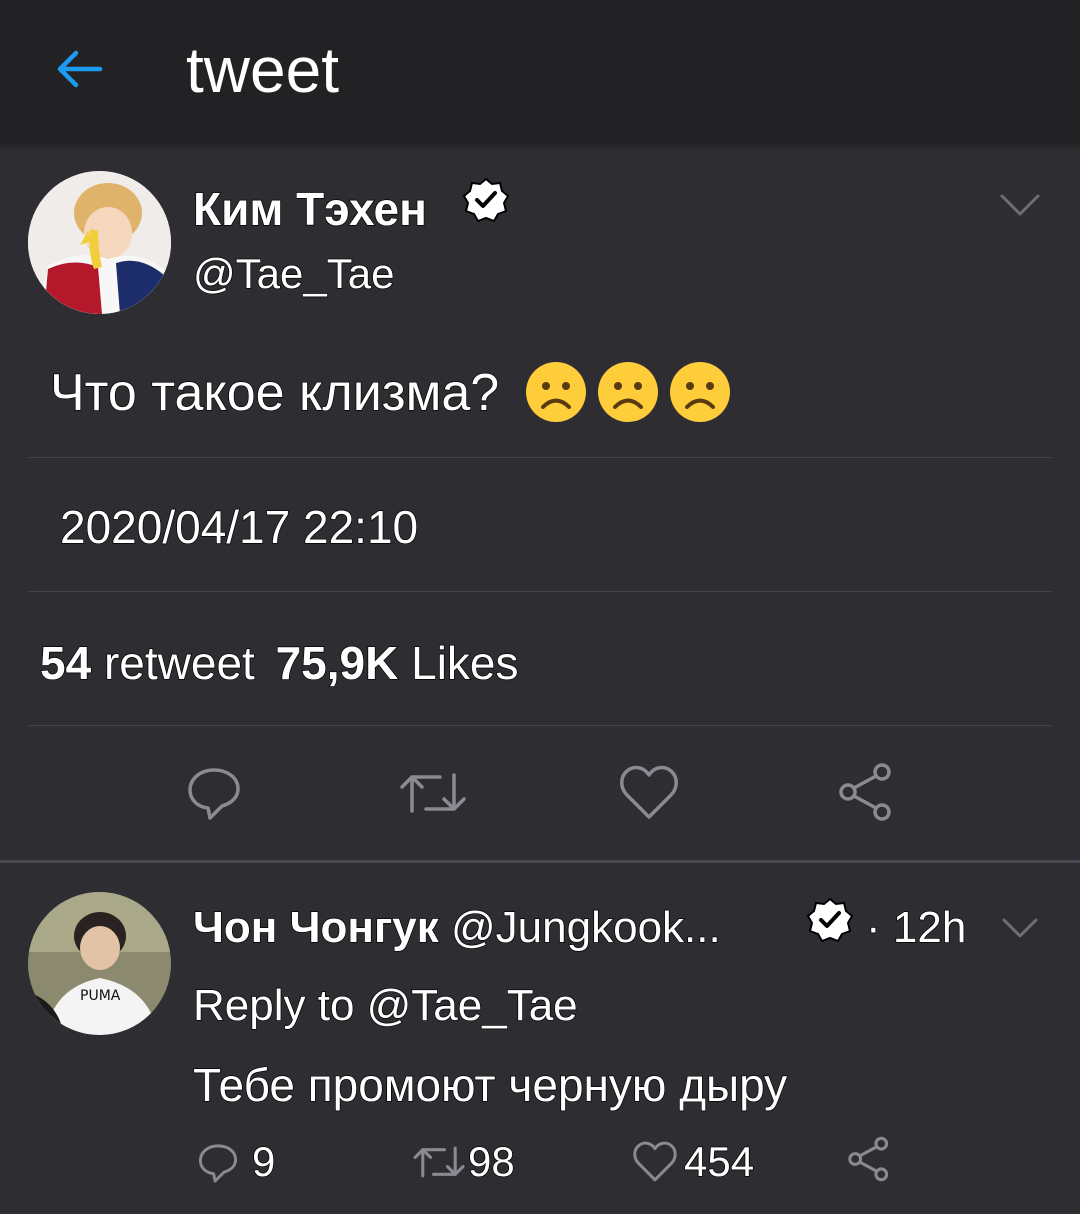 The width and height of the screenshot is (1080, 1214). I want to click on reply-text: Тебе промоют черную дыру, so click(490, 1084).